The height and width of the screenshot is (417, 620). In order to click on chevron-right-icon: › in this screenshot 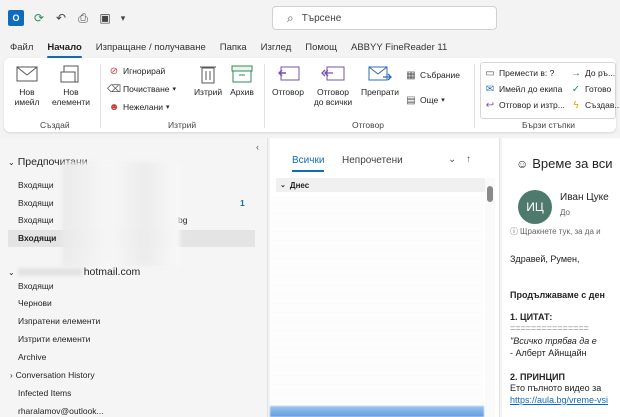, I will do `click(11, 375)`.